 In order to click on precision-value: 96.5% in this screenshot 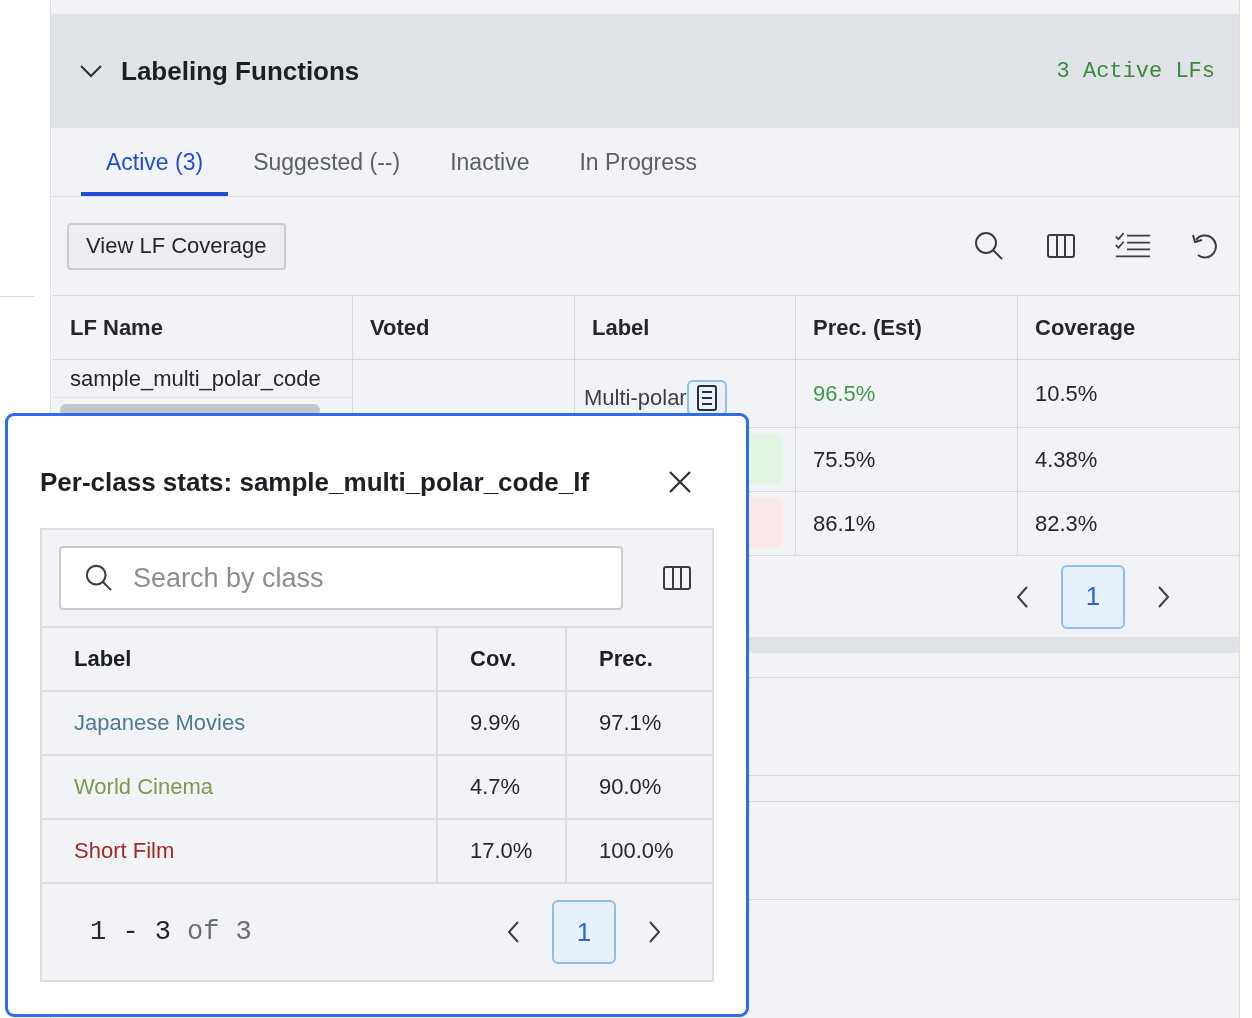, I will do `click(844, 393)`.